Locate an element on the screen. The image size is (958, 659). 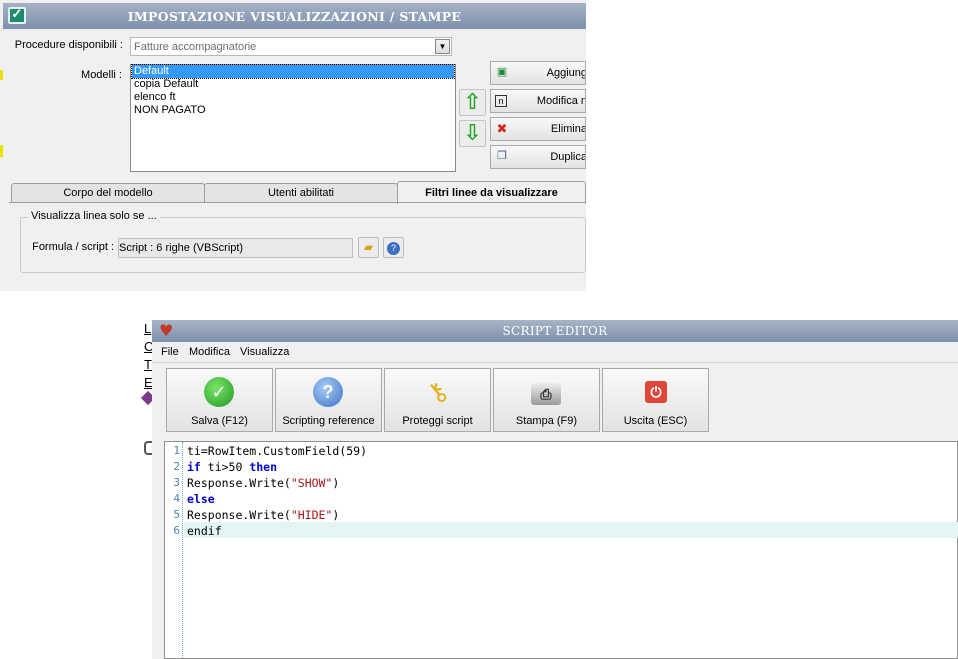
procedure-value: Fatture accompagnatorie is located at coordinates (195, 47).